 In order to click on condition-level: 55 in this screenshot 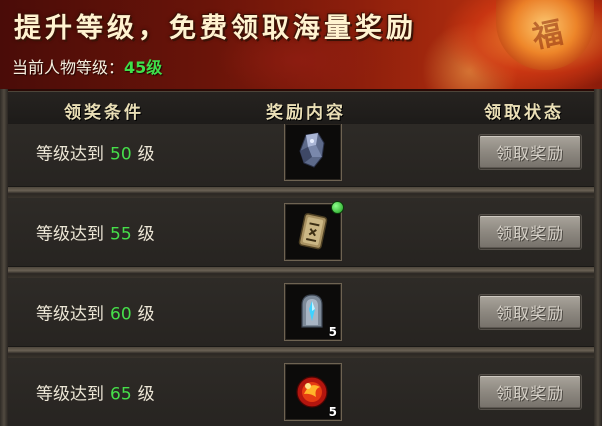, I will do `click(121, 234)`.